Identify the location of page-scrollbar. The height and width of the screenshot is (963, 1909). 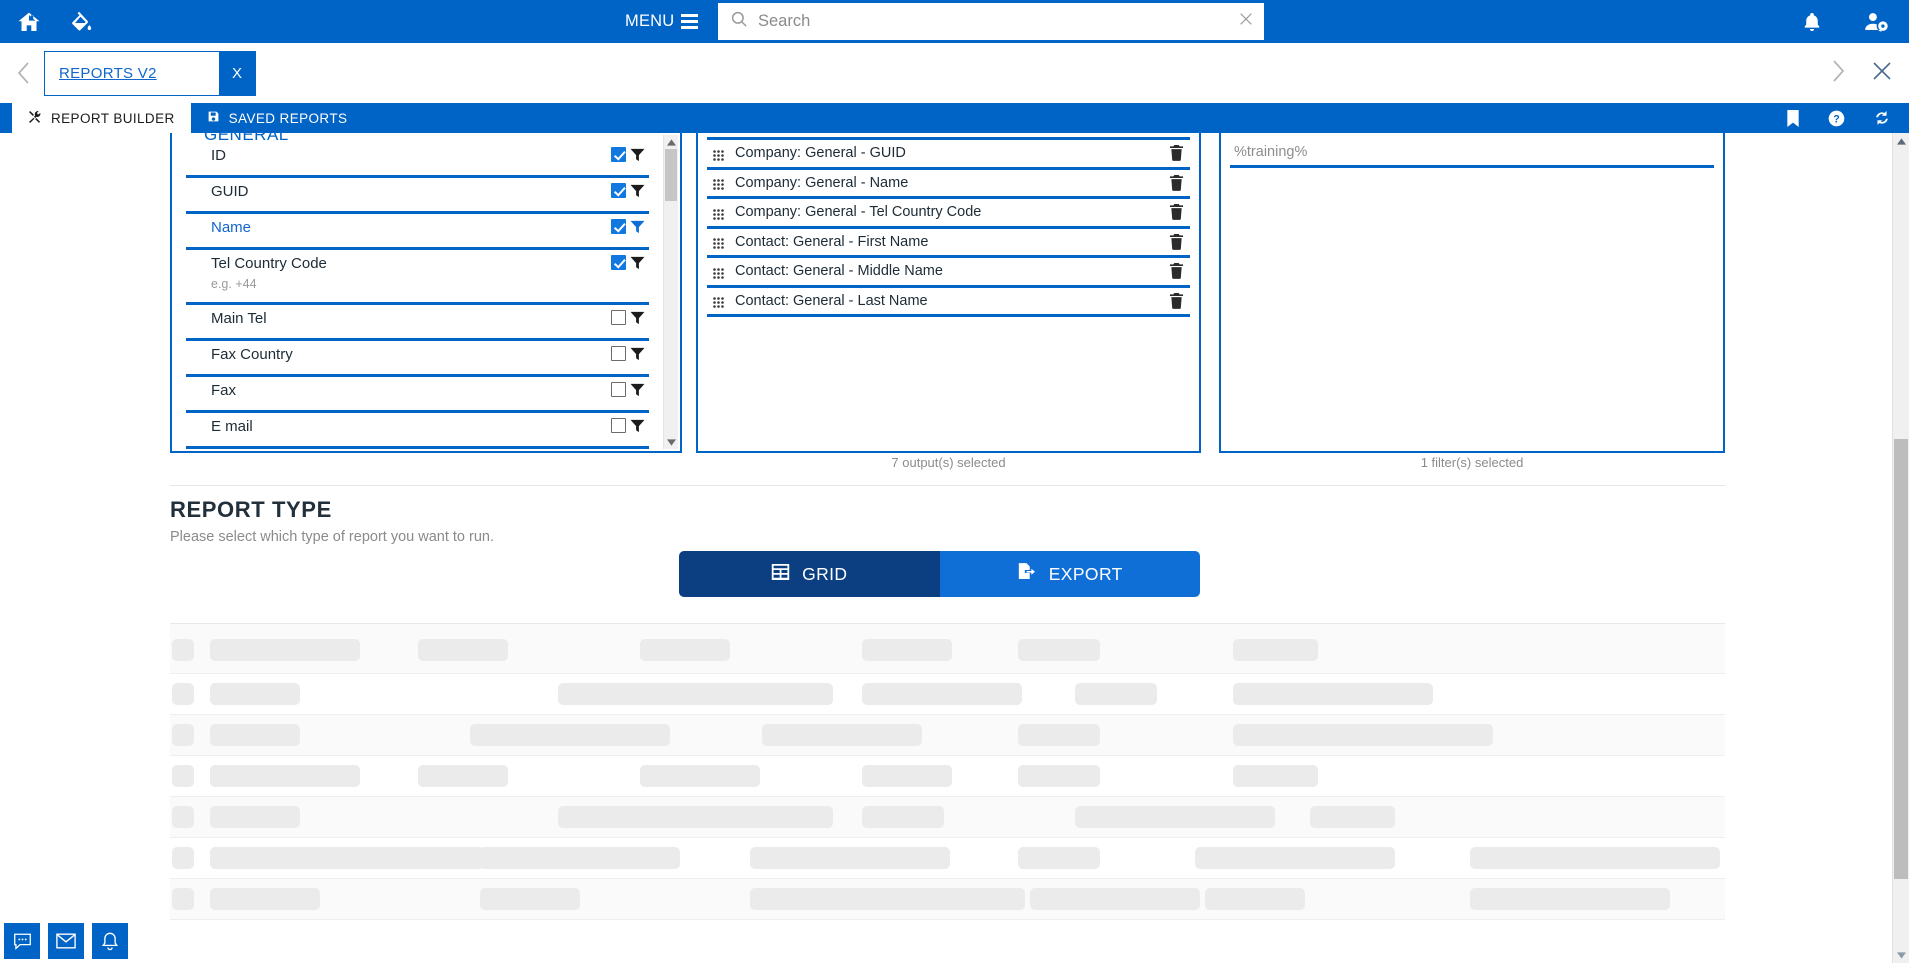
(1900, 548).